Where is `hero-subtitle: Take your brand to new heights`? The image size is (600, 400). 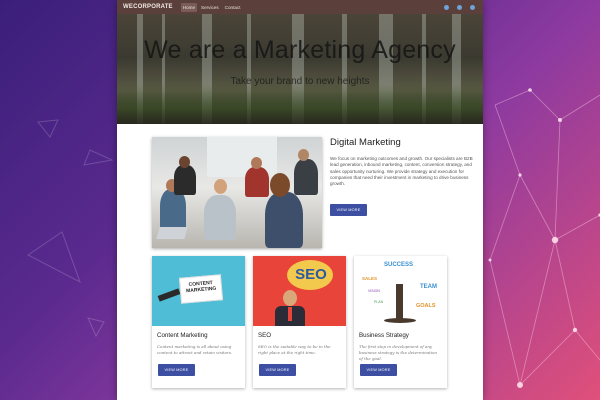
hero-subtitle: Take your brand to new heights is located at coordinates (300, 81).